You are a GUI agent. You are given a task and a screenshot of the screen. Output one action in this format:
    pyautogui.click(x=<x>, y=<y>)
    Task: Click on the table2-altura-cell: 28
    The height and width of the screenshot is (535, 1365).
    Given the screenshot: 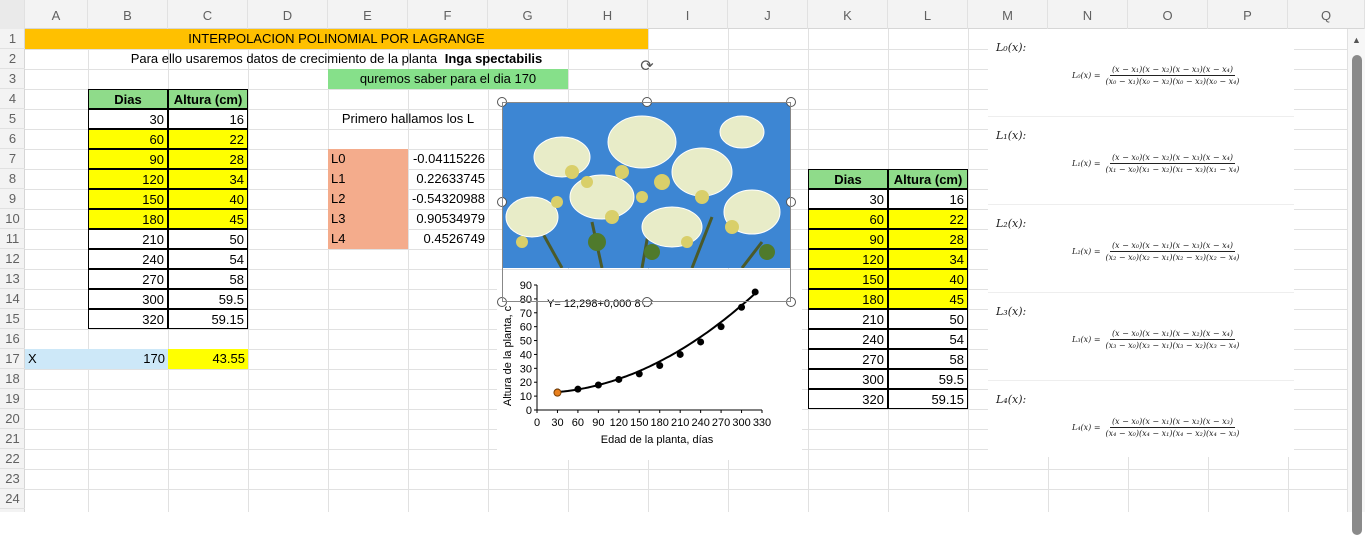 What is the action you would take?
    pyautogui.click(x=928, y=239)
    